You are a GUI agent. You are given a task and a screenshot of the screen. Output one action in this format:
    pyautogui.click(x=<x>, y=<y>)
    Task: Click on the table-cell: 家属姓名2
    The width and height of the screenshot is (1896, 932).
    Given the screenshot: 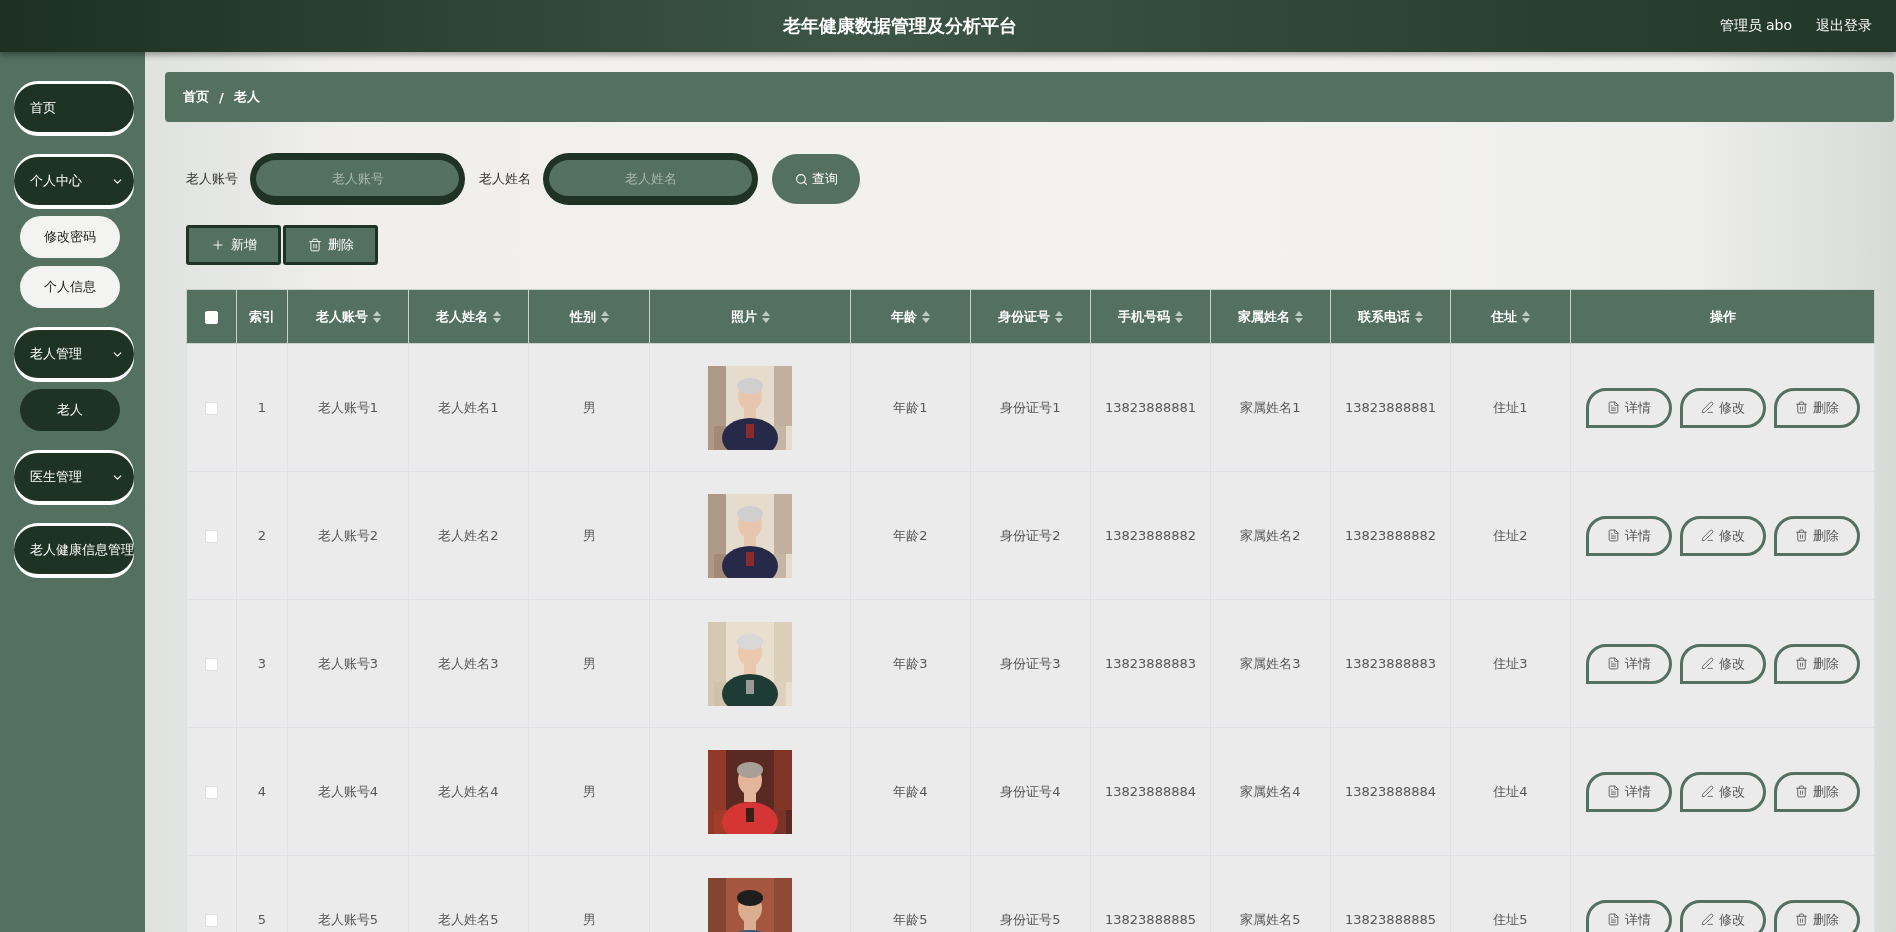 What is the action you would take?
    pyautogui.click(x=1270, y=535)
    